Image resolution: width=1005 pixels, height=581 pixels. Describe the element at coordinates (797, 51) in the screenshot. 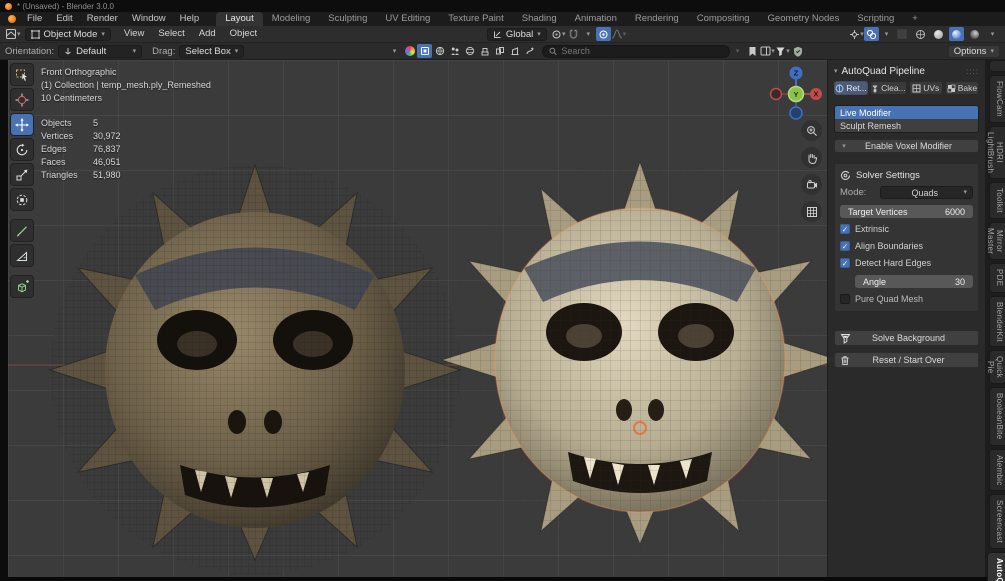

I see `shield-icon` at that location.